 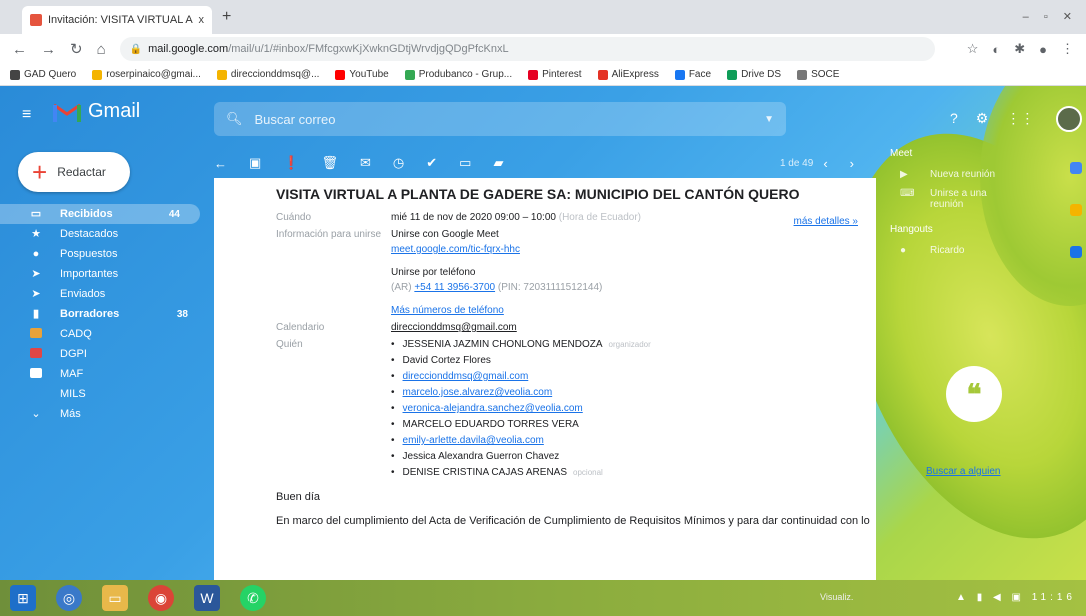 What do you see at coordinates (36, 20) in the screenshot?
I see `gmail-favicon-icon` at bounding box center [36, 20].